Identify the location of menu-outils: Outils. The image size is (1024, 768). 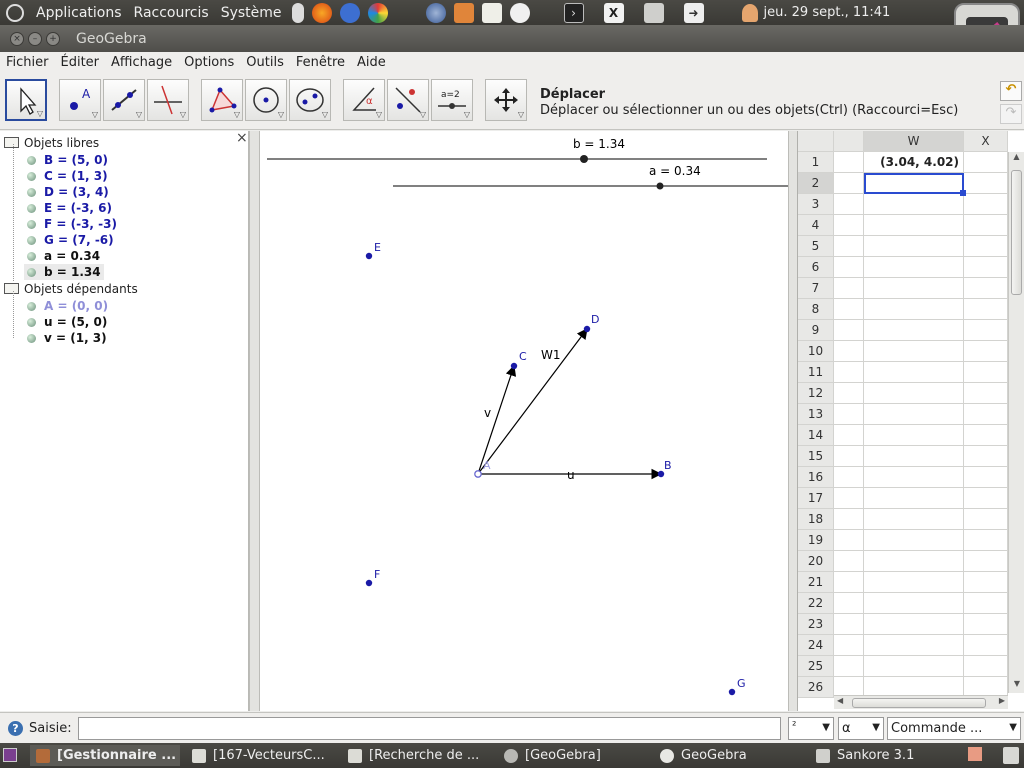
(265, 62).